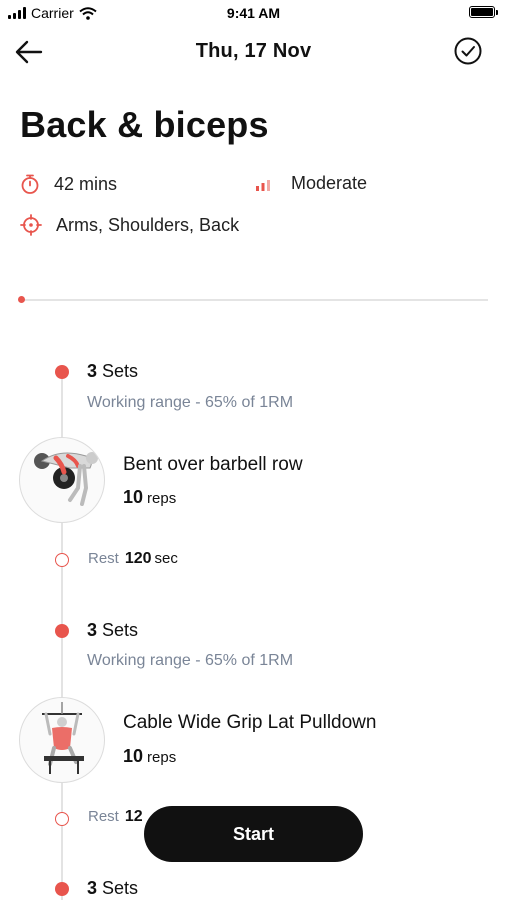 The height and width of the screenshot is (900, 507). I want to click on nav-date-title: Thu, 17 Nov, so click(253, 51).